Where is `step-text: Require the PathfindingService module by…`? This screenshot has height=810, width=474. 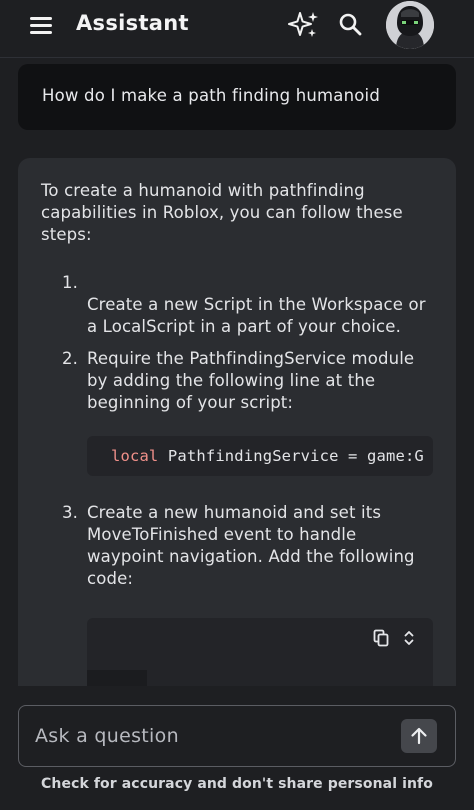 step-text: Require the PathfindingService module by… is located at coordinates (251, 380).